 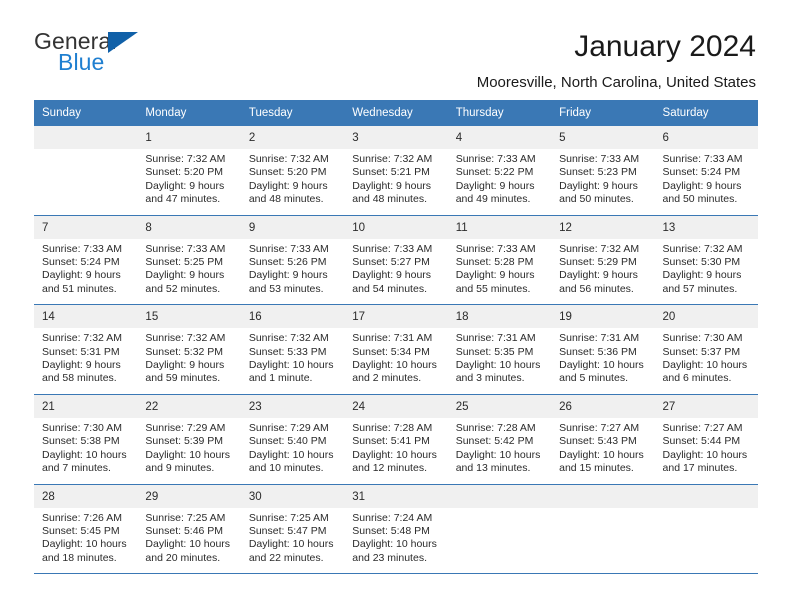 I want to click on day-number: 1, so click(x=188, y=137).